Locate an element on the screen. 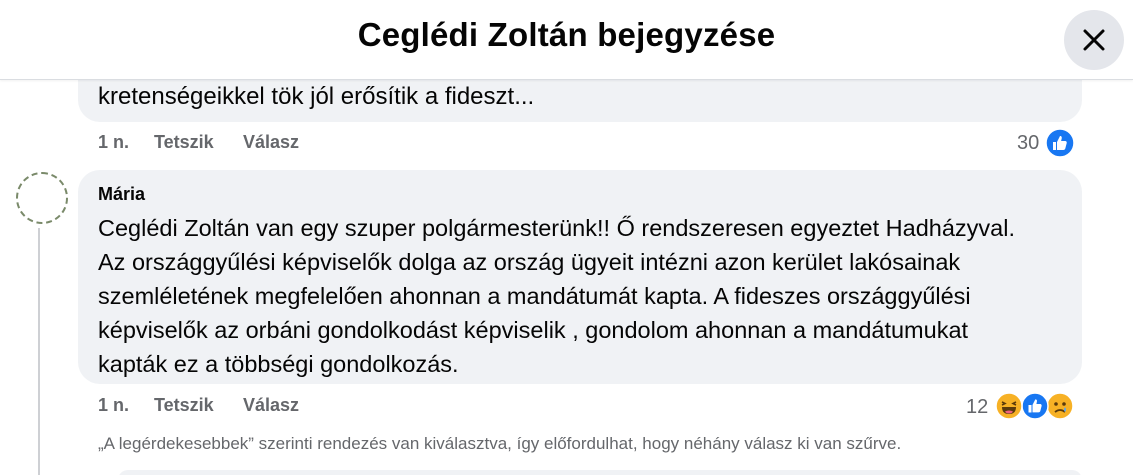  sad-icon is located at coordinates (1060, 406).